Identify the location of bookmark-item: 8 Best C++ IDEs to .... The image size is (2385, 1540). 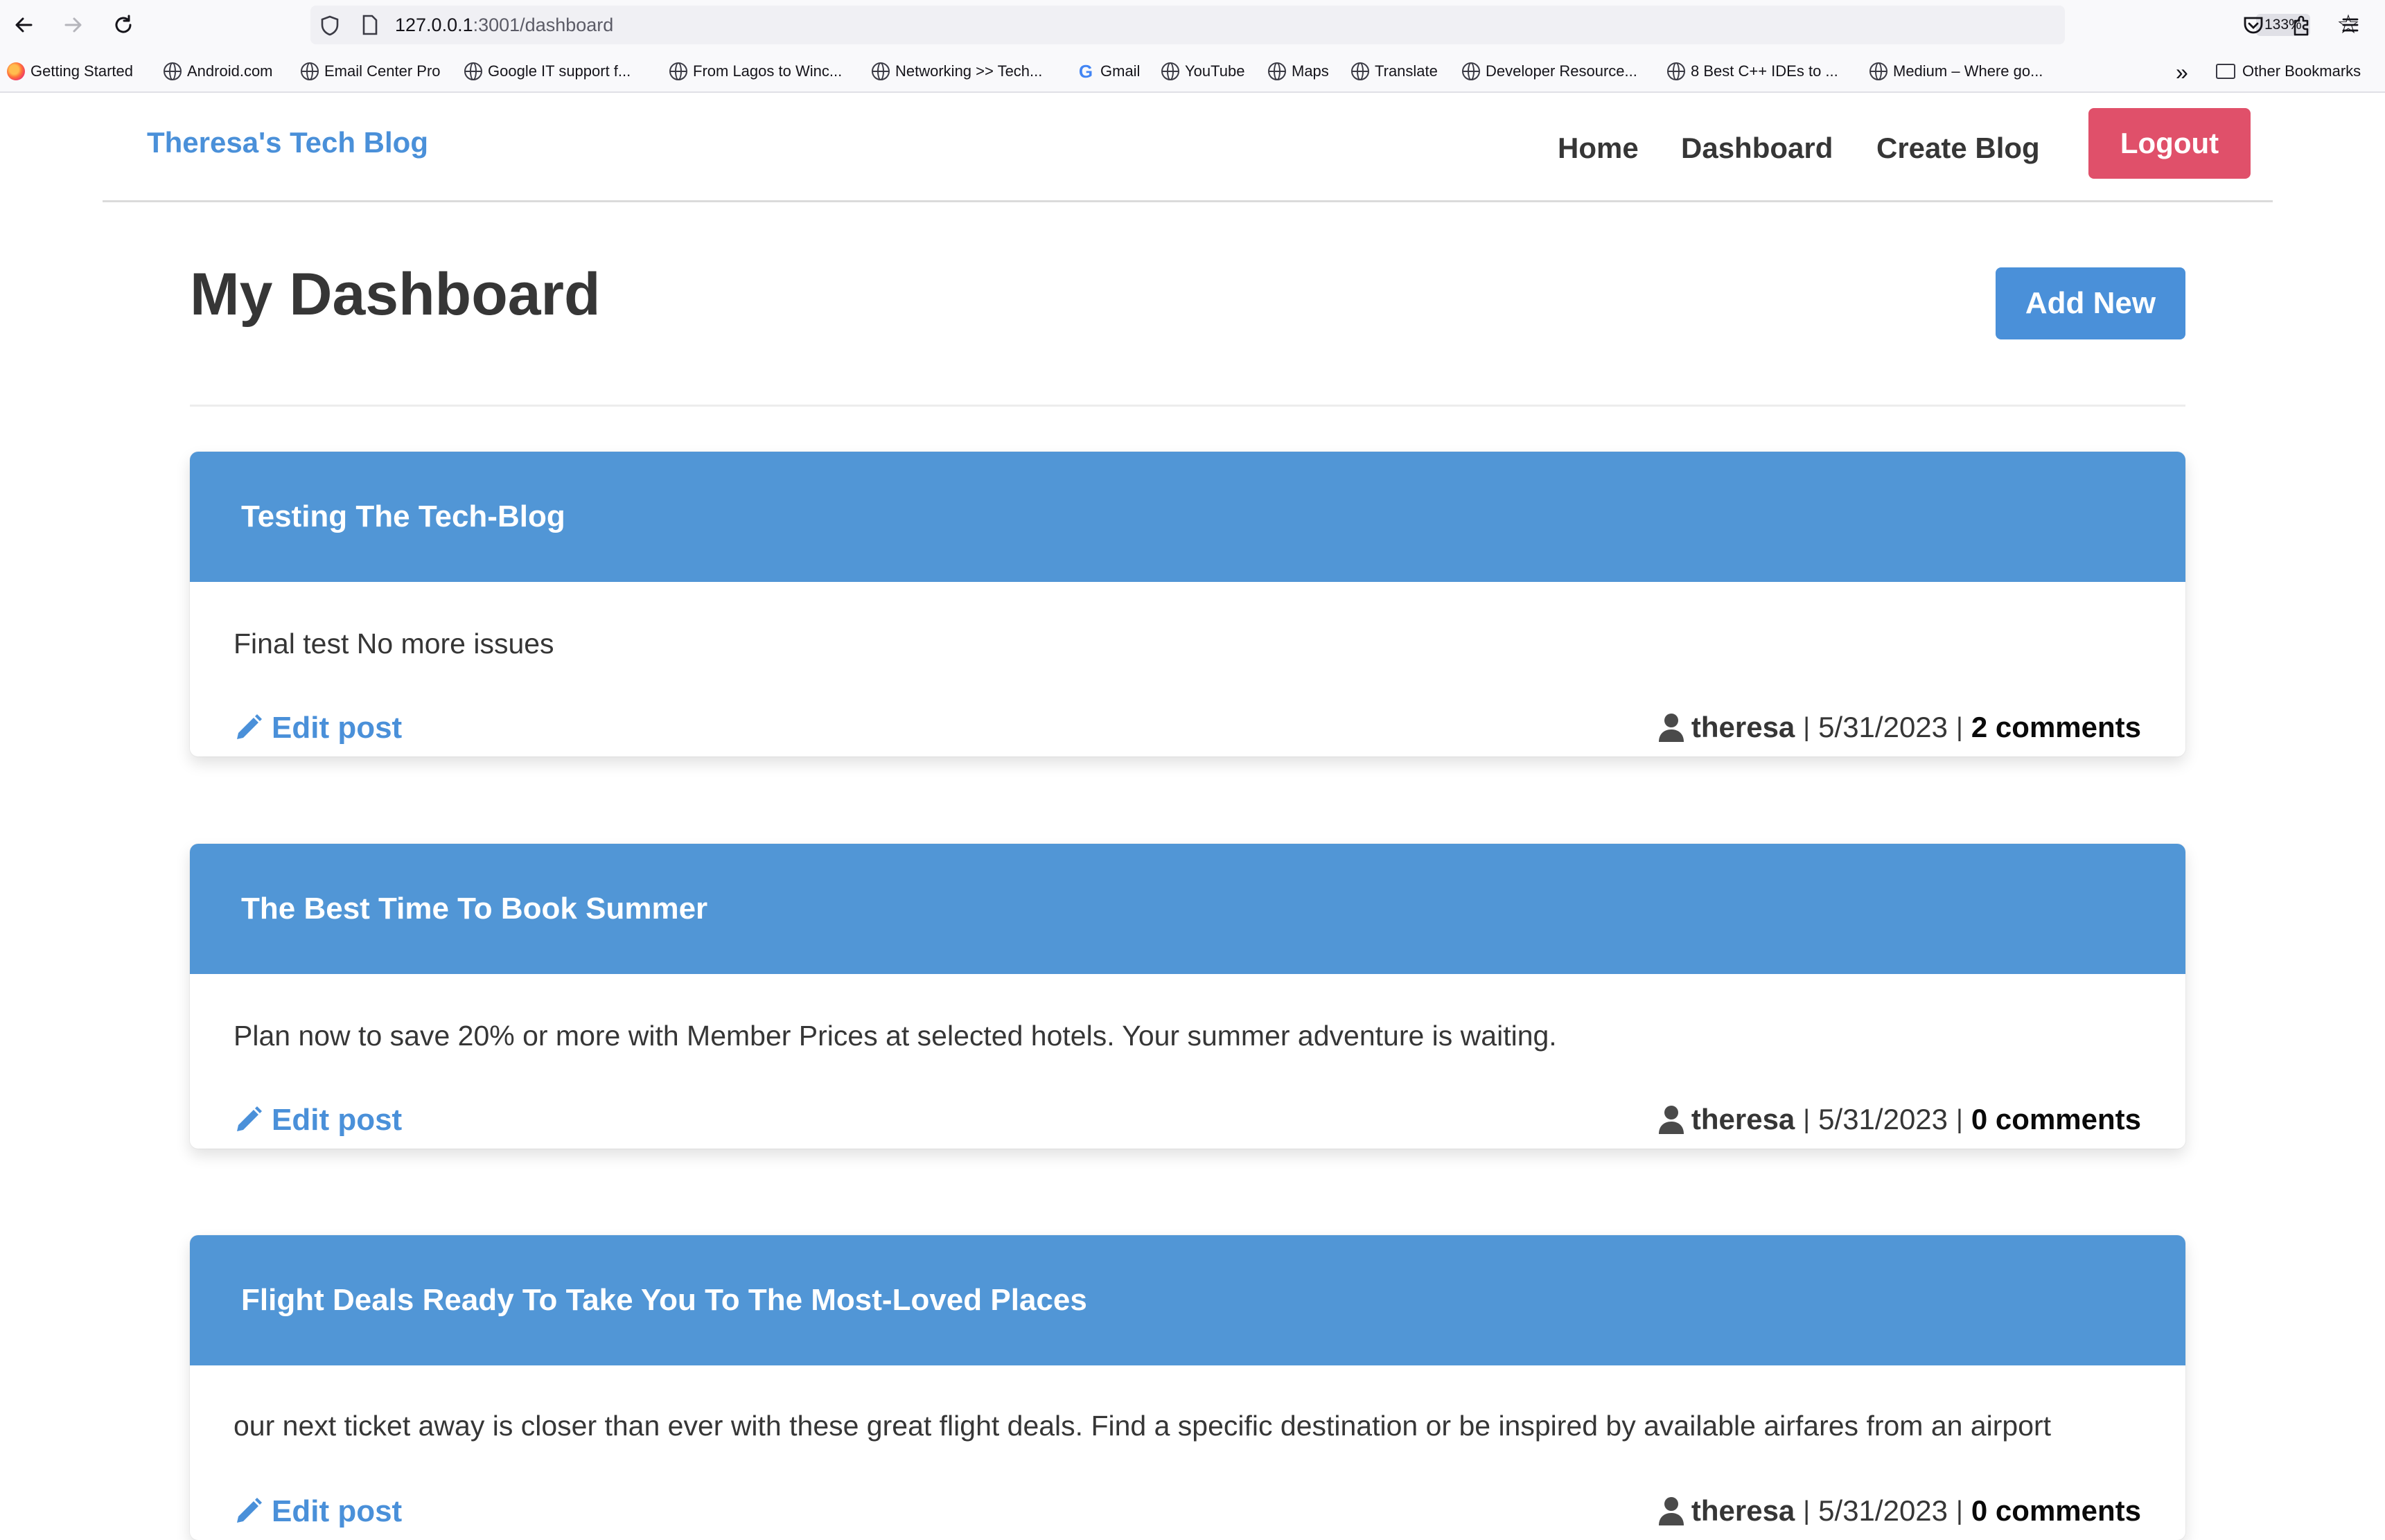
(1752, 71).